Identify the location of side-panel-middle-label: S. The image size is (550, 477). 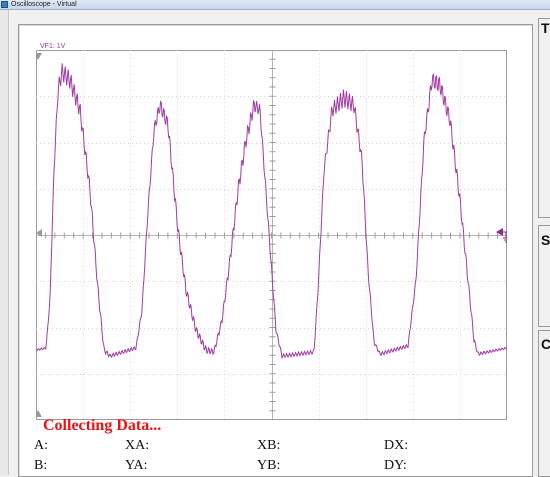
(545, 240).